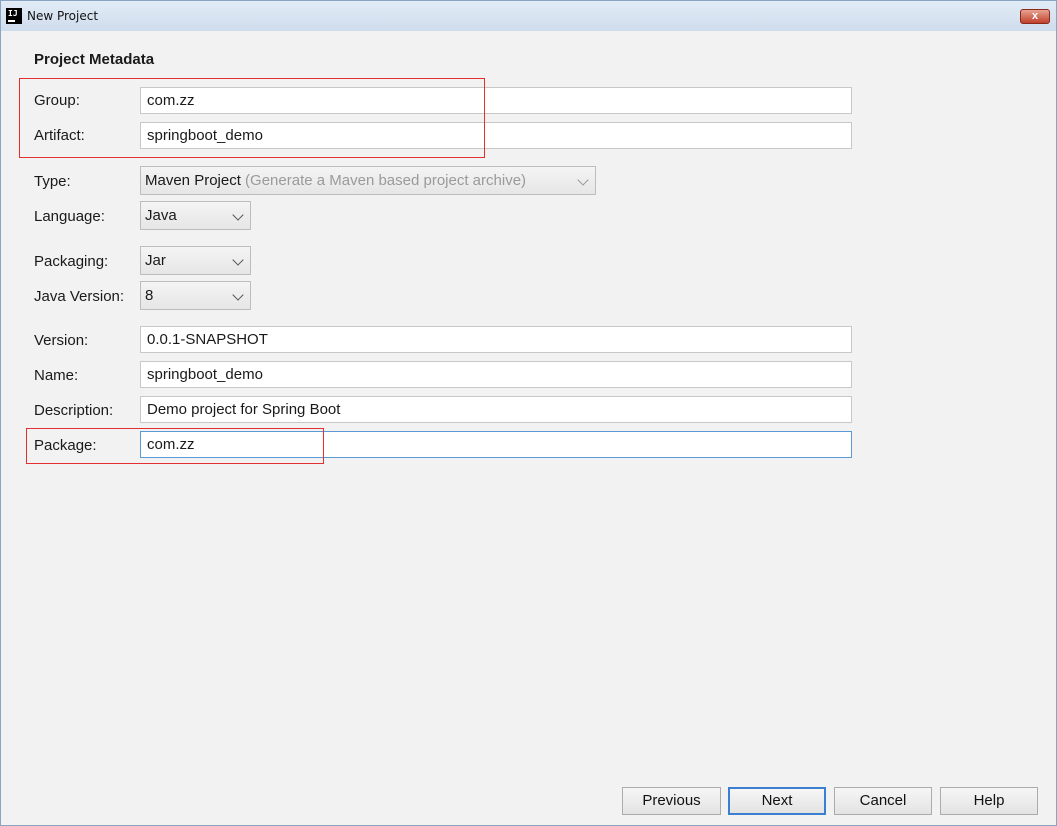 This screenshot has width=1057, height=826. I want to click on packaging-label: Packaging:, so click(71, 261).